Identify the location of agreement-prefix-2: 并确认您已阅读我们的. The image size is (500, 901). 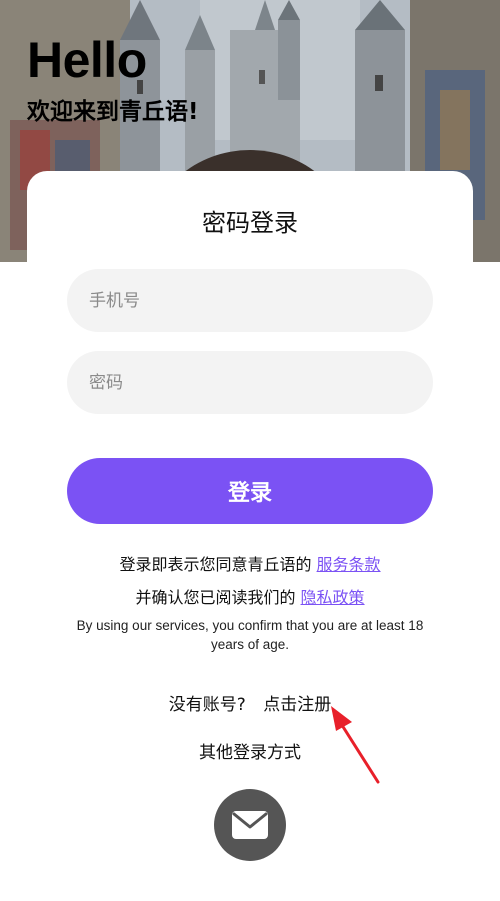
(215, 597).